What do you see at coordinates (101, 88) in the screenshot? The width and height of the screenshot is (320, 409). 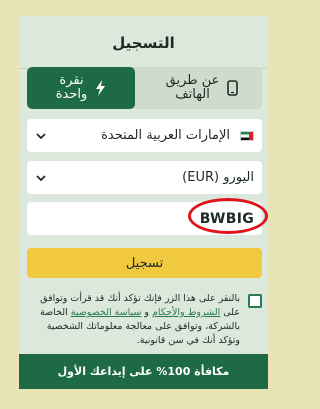 I see `lightning-icon` at bounding box center [101, 88].